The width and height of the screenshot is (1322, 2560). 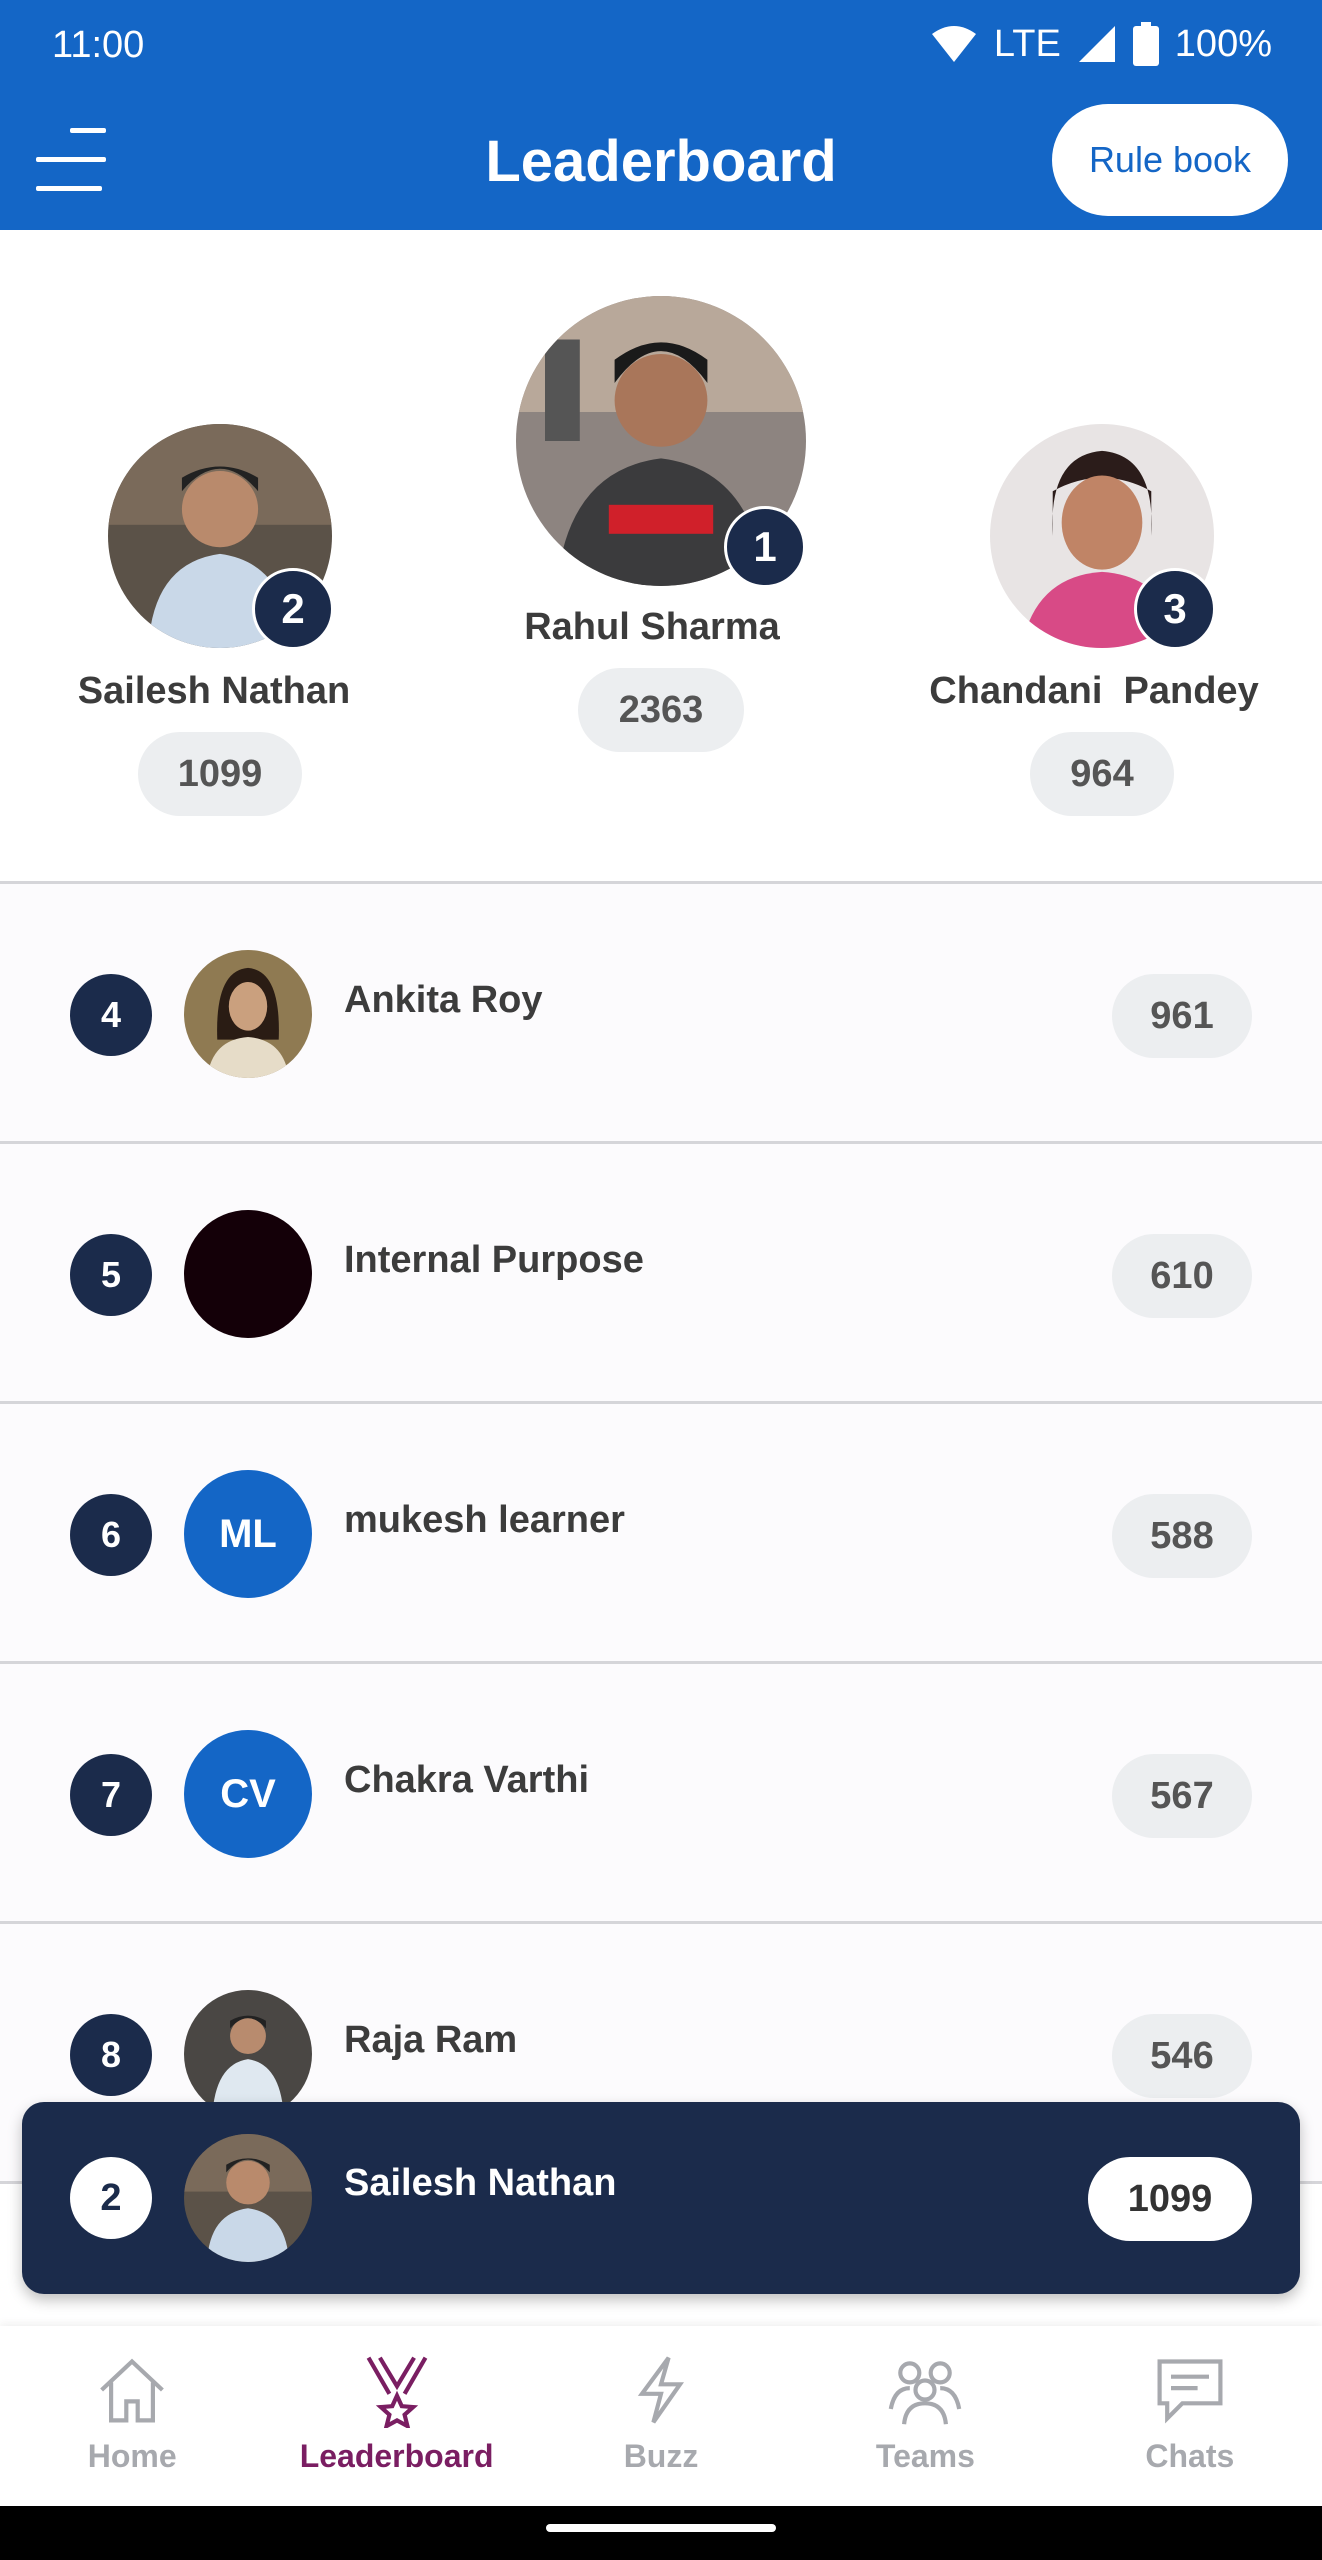 I want to click on score-pill: 546, so click(x=1182, y=2056).